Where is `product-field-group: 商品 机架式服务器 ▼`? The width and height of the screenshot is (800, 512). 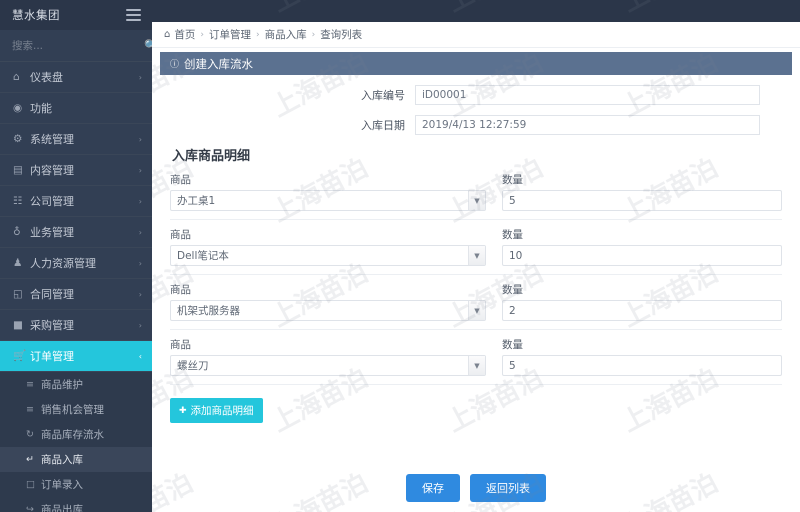 product-field-group: 商品 机架式服务器 ▼ is located at coordinates (328, 301).